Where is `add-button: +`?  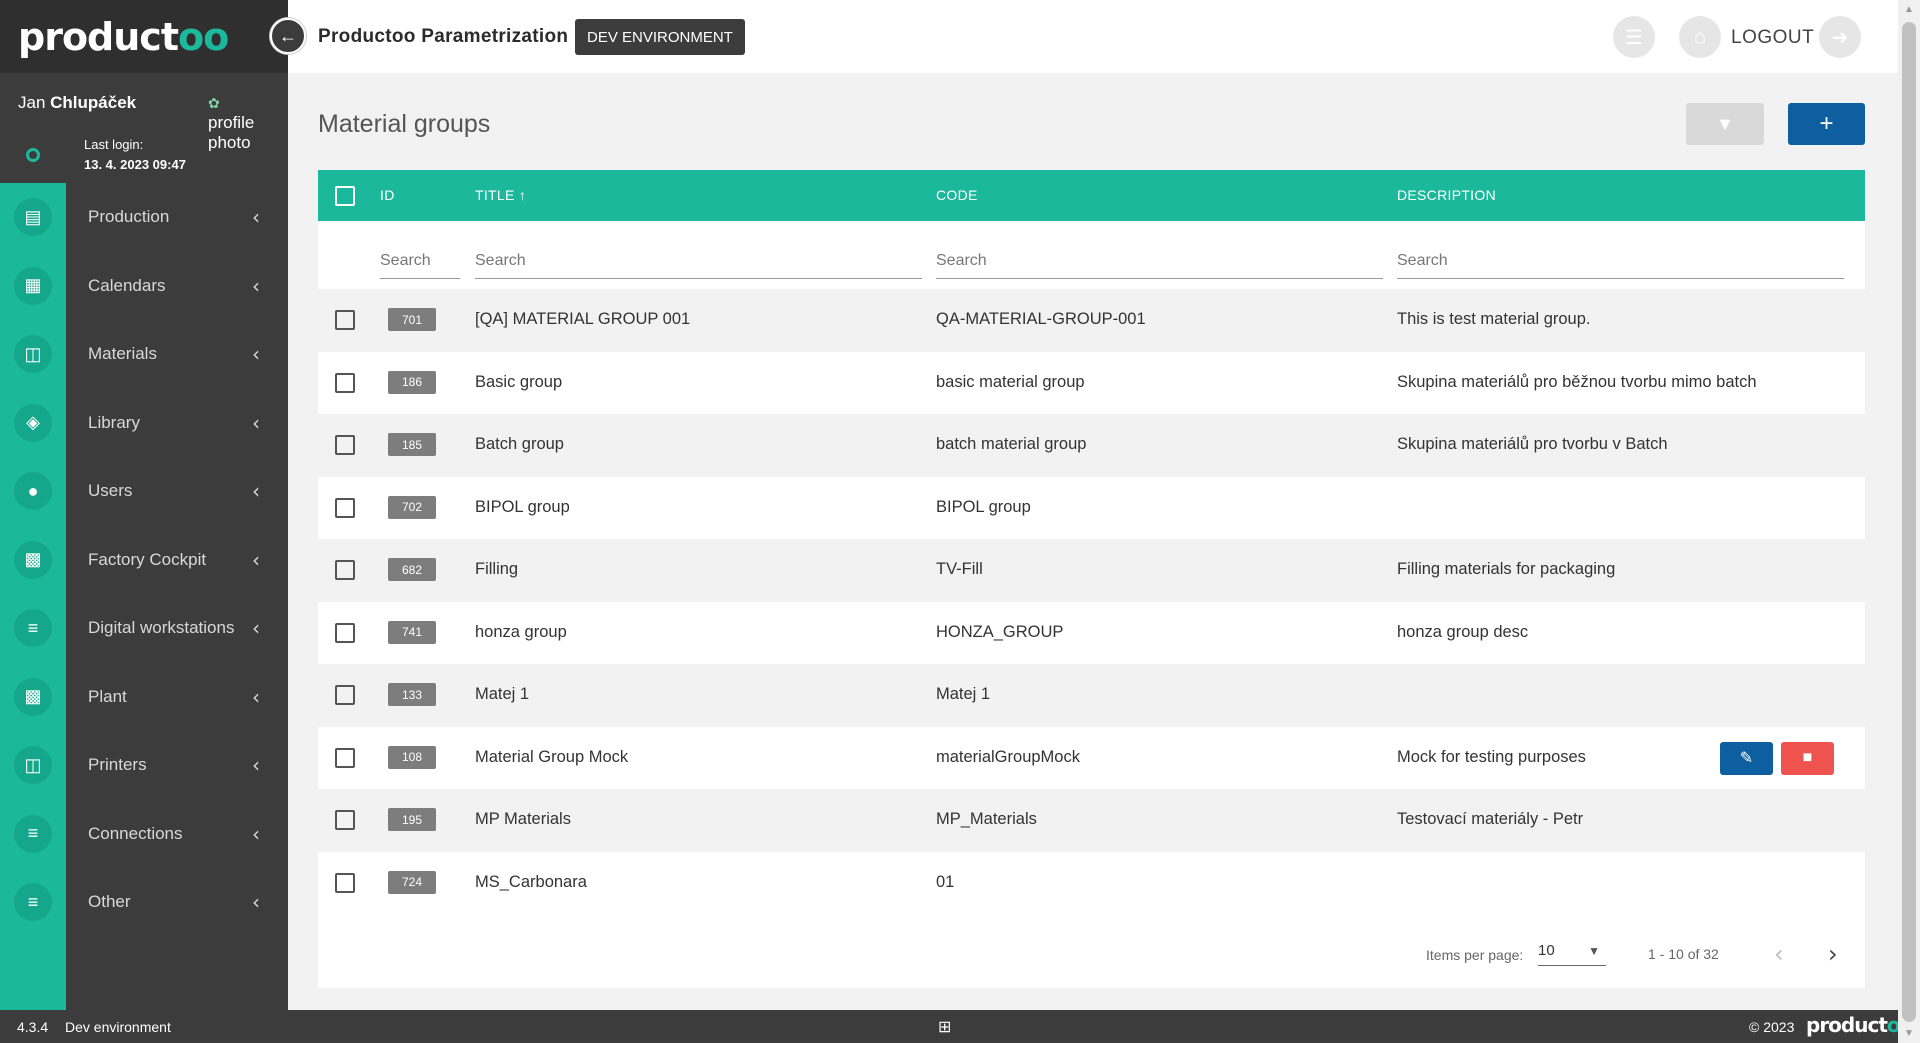
add-button: + is located at coordinates (1826, 124).